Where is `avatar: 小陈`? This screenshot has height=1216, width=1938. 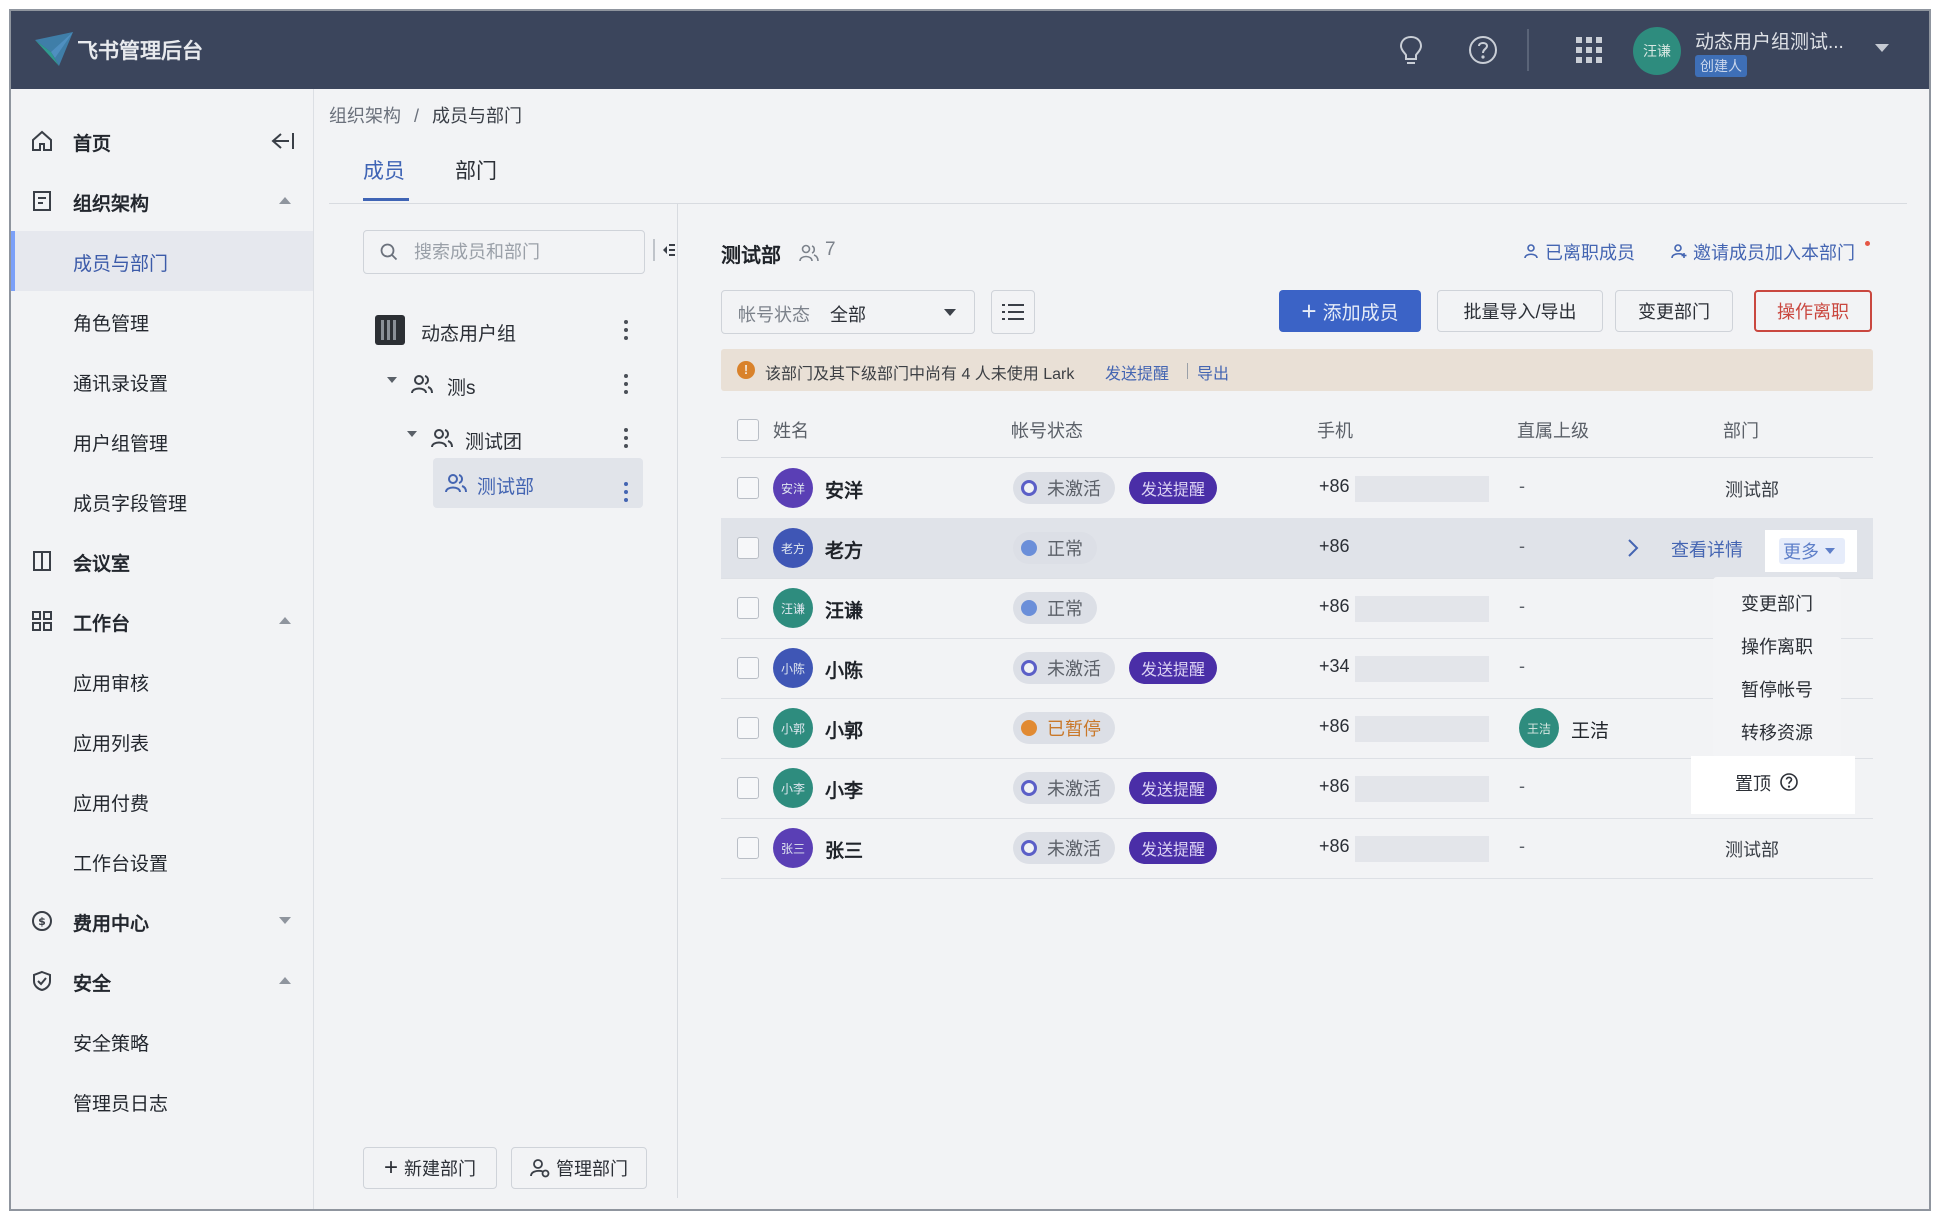 avatar: 小陈 is located at coordinates (793, 668).